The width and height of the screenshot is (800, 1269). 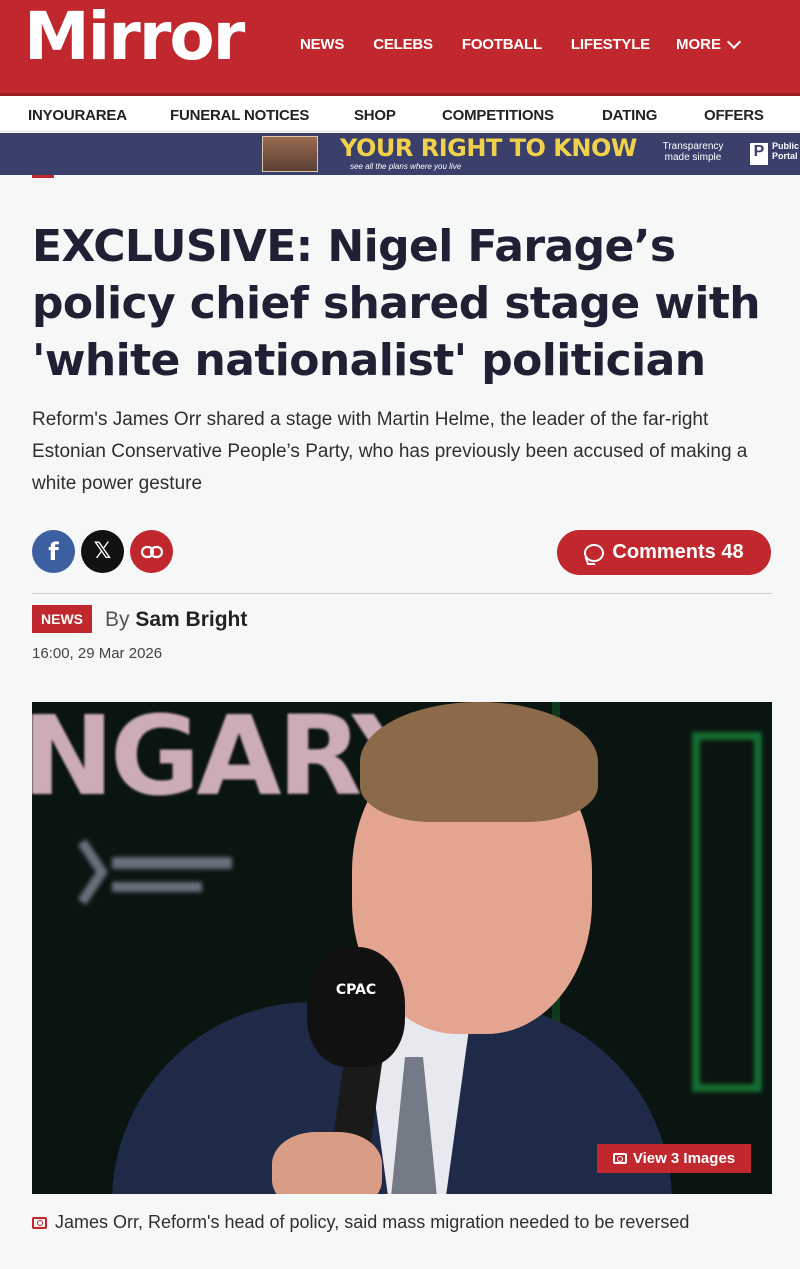 I want to click on subnav-item-shop: SHOP, so click(x=375, y=115).